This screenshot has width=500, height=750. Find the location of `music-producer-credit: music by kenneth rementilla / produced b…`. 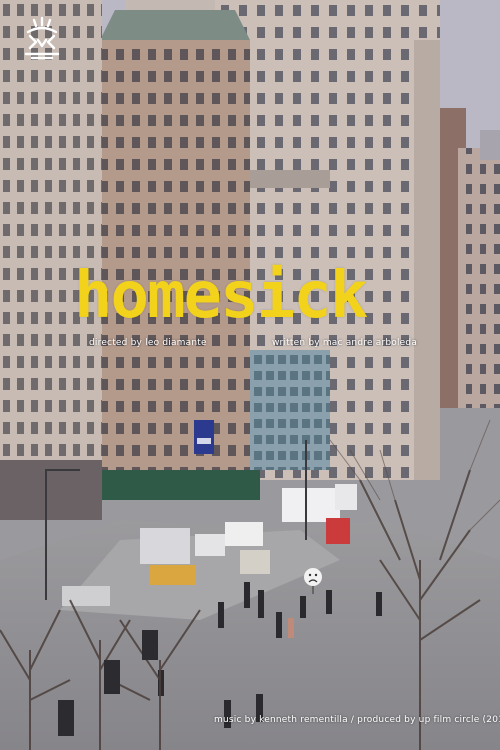

music-producer-credit: music by kenneth rementilla / produced b… is located at coordinates (357, 720).